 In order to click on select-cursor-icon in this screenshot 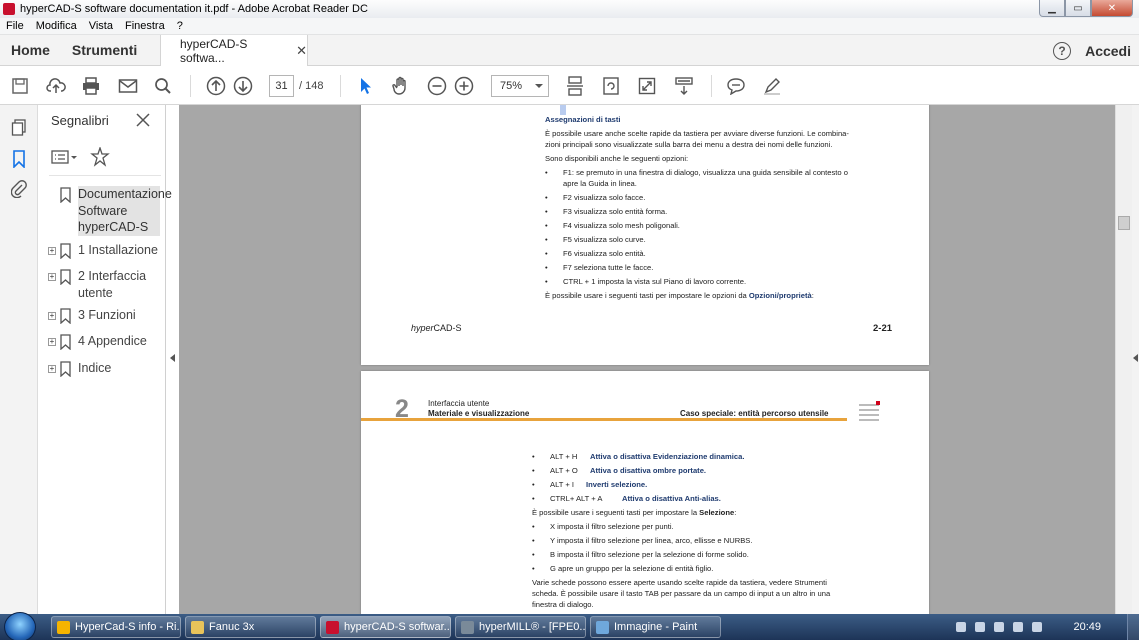, I will do `click(366, 86)`.